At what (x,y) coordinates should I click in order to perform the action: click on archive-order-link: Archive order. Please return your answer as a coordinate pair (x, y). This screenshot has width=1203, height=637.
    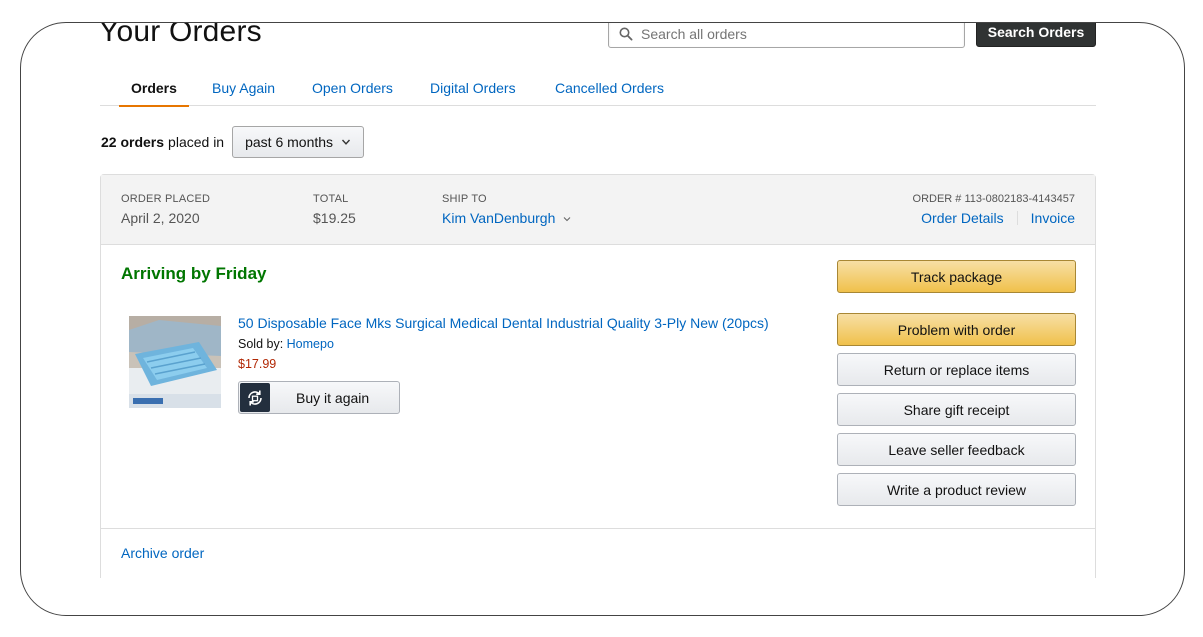
    Looking at the image, I should click on (162, 553).